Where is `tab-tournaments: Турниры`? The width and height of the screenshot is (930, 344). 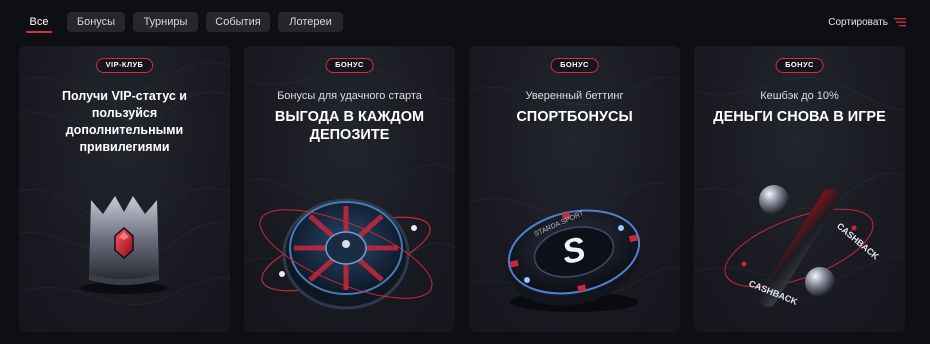
tab-tournaments: Турниры is located at coordinates (165, 22).